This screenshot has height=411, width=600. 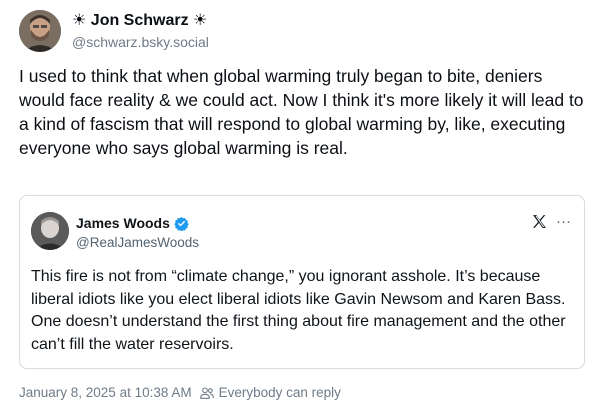 I want to click on avatar-photo, so click(x=40, y=31).